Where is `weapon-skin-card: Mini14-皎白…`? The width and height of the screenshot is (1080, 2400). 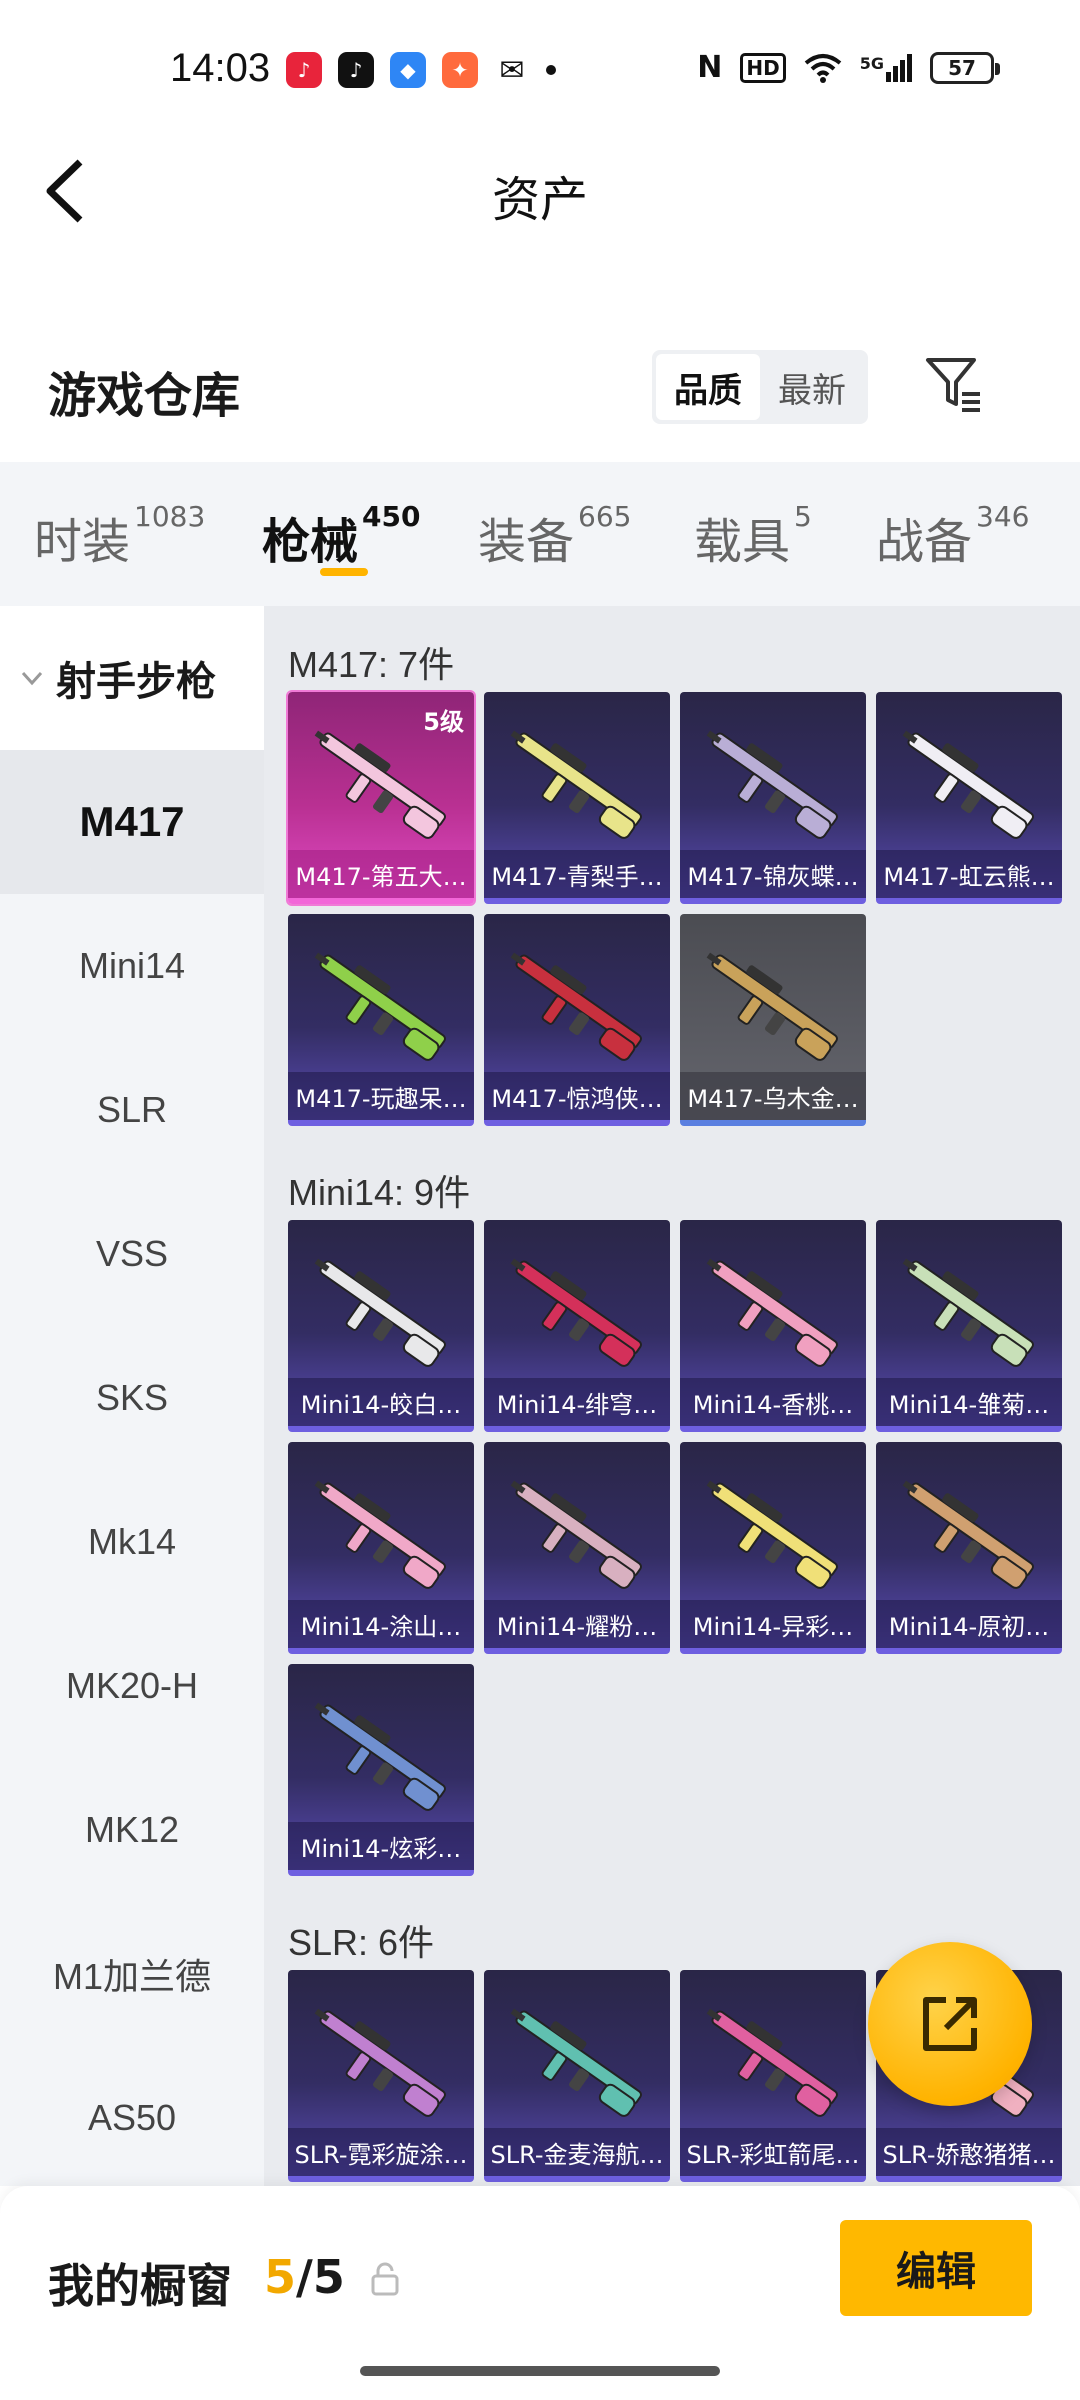 weapon-skin-card: Mini14-皎白… is located at coordinates (381, 1326).